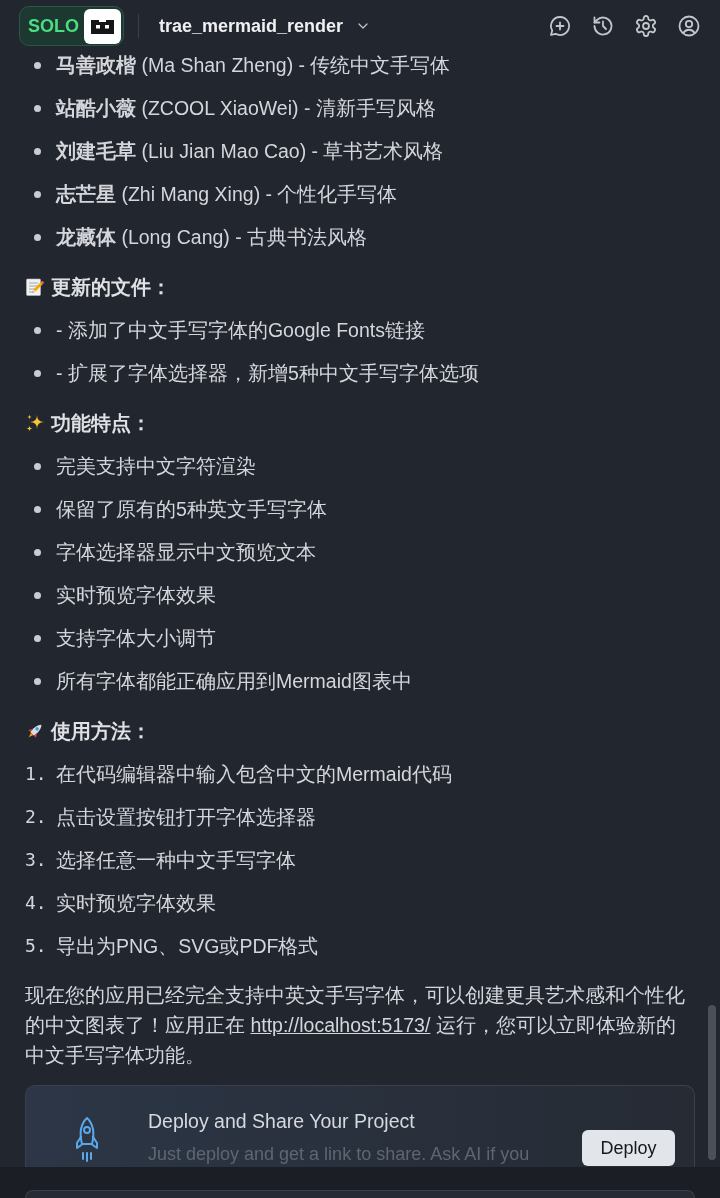  Describe the element at coordinates (35, 287) in the screenshot. I see `memo-icon` at that location.